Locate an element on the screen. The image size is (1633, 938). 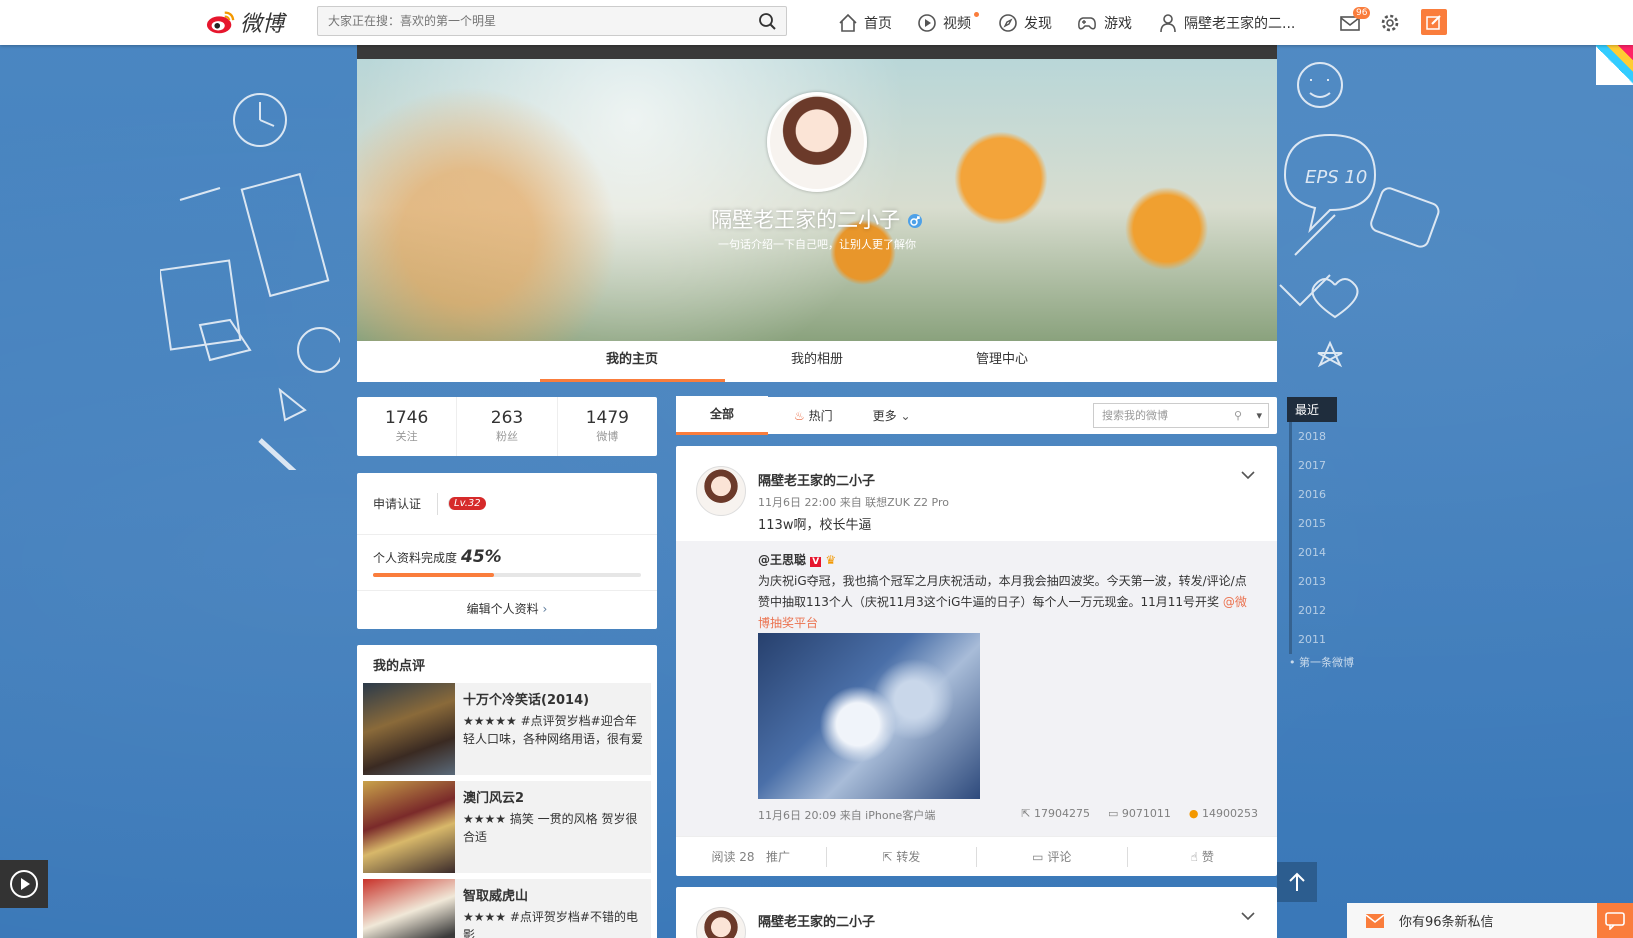
nav-discover: 发现 is located at coordinates (1025, 22).